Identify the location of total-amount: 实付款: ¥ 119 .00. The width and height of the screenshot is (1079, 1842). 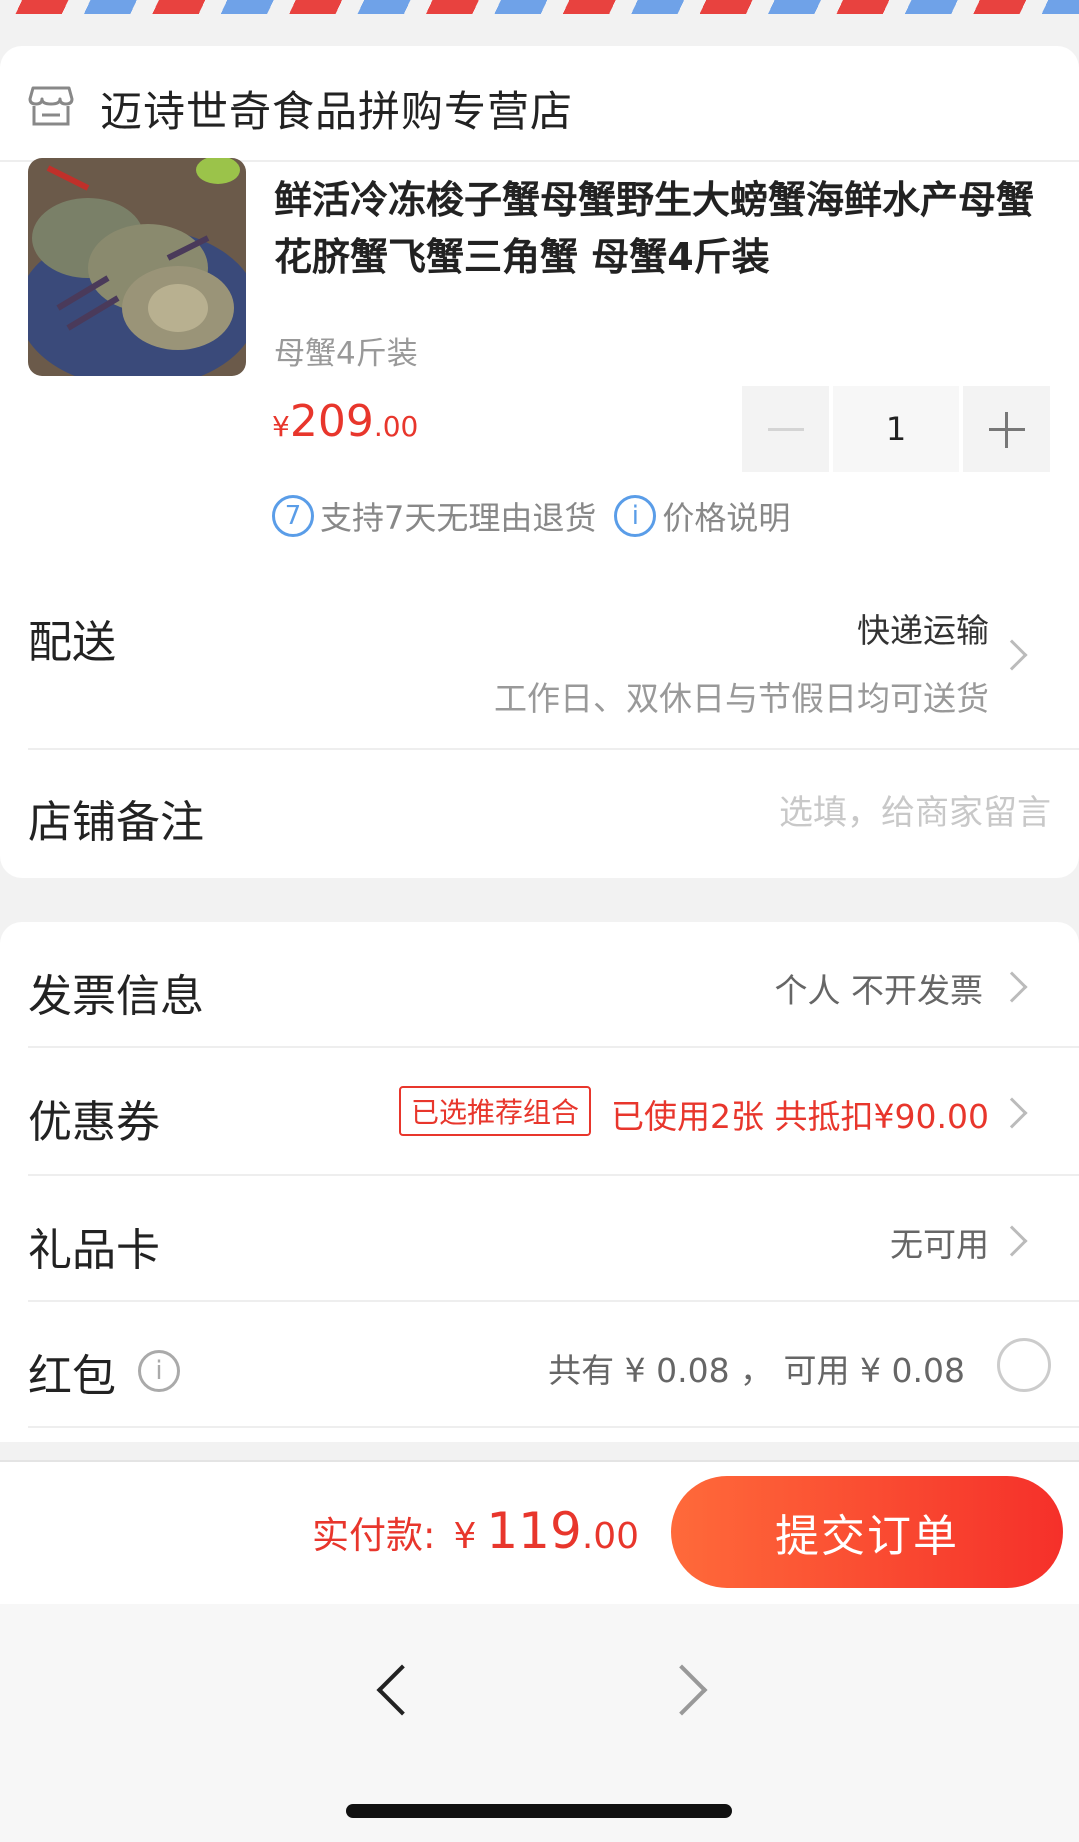
(475, 1531).